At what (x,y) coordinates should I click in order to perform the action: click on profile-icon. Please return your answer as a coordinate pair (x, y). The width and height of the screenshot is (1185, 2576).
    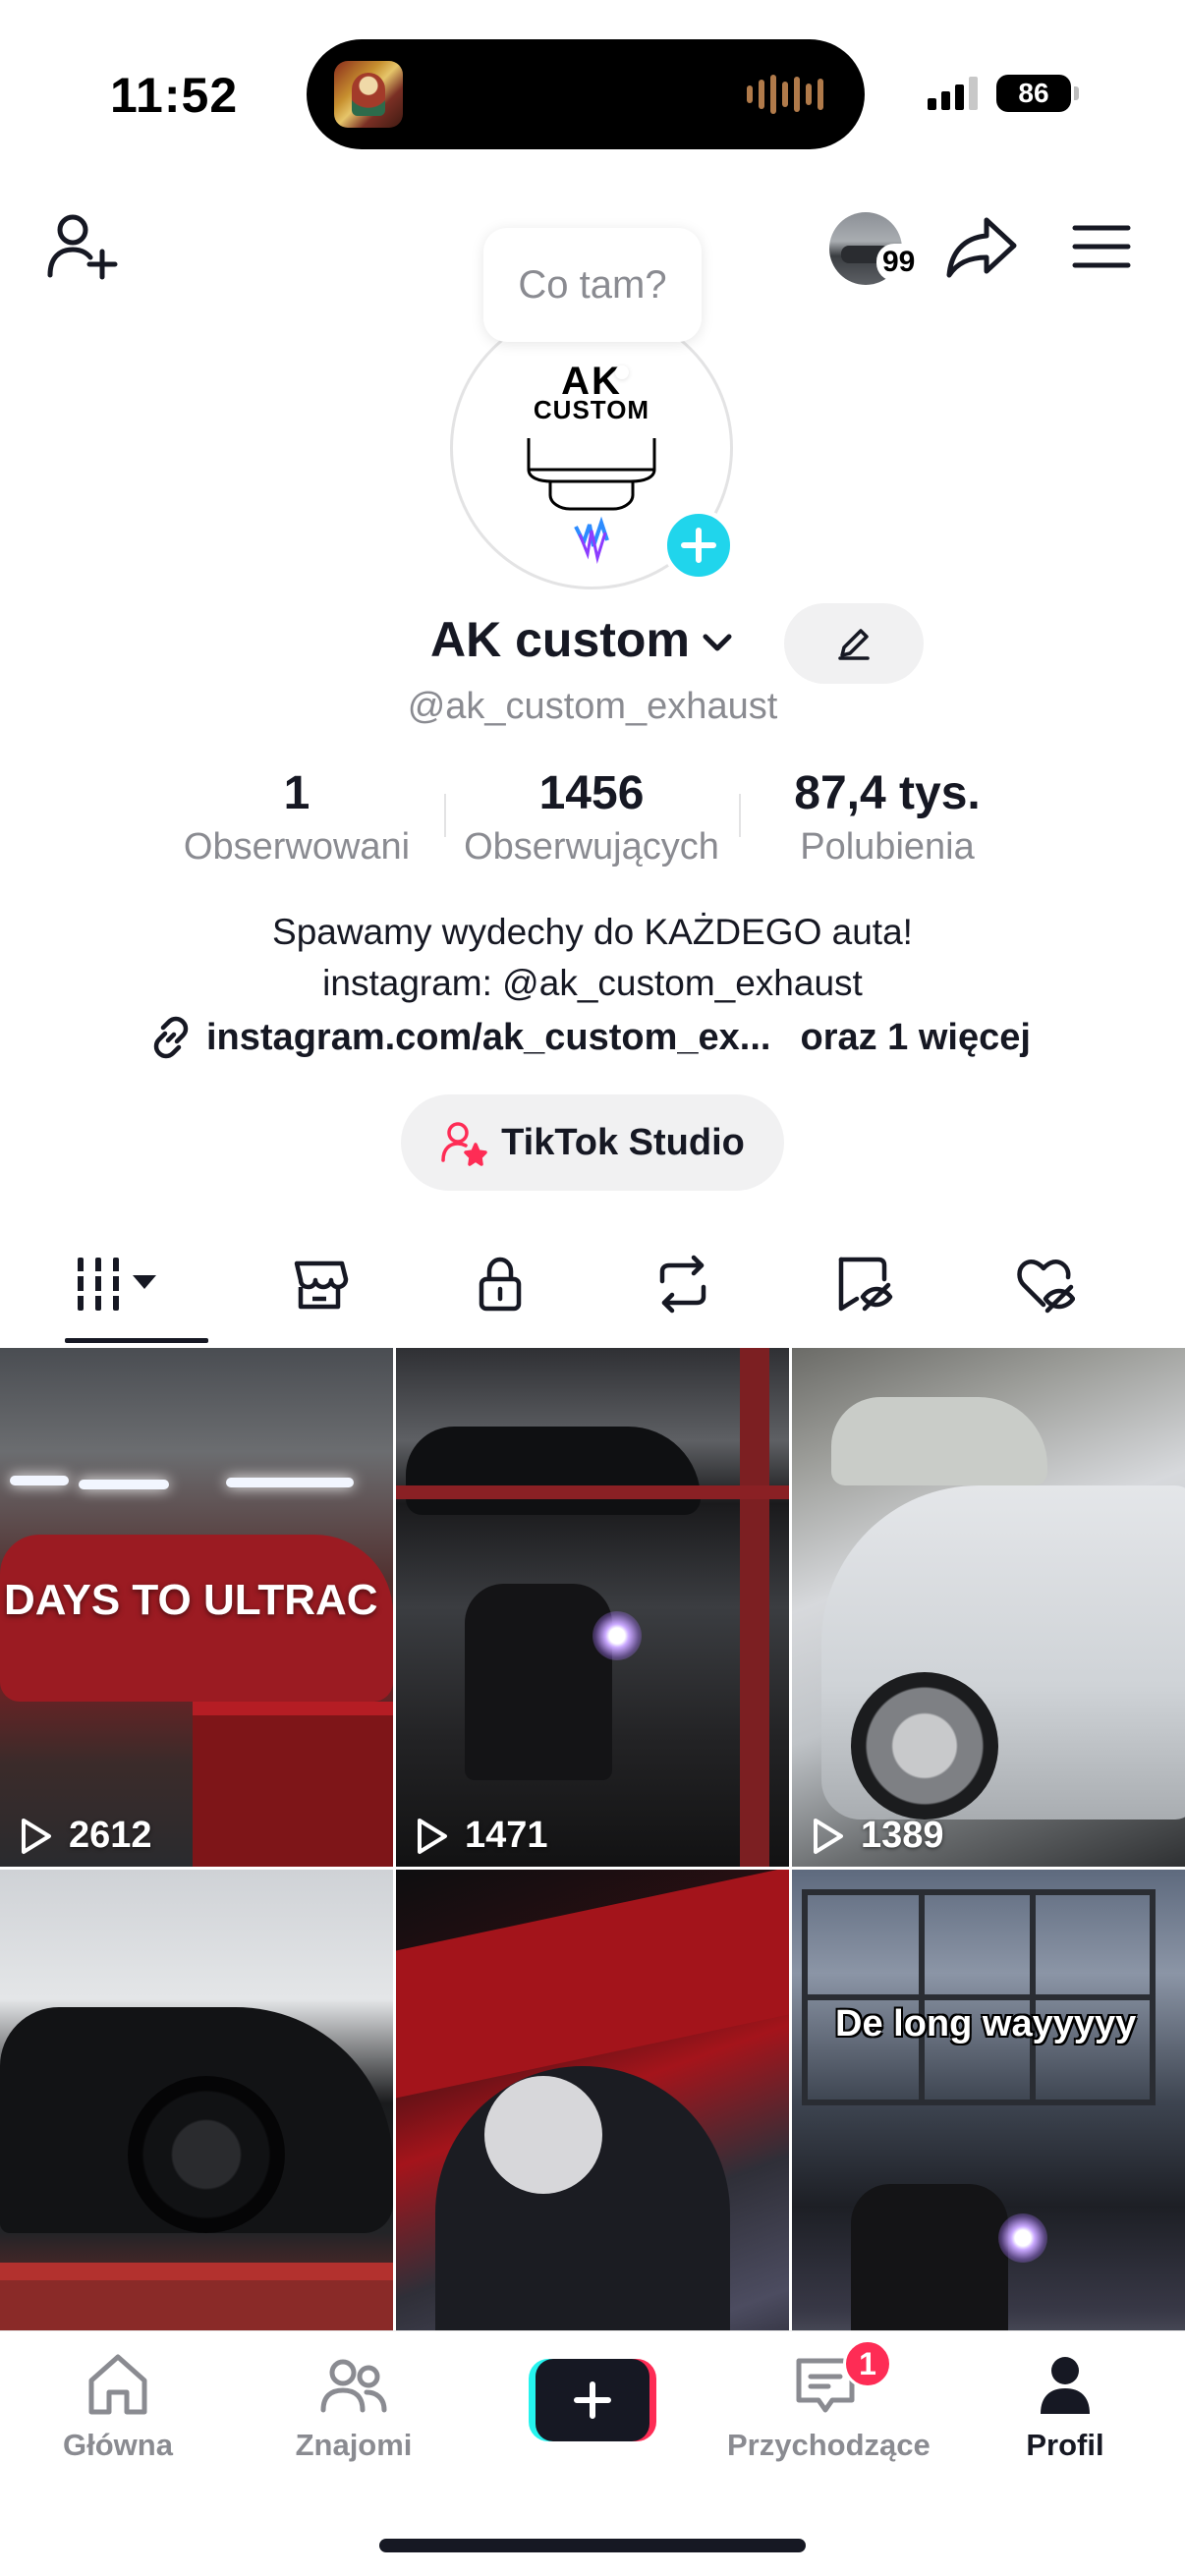
    Looking at the image, I should click on (1065, 2385).